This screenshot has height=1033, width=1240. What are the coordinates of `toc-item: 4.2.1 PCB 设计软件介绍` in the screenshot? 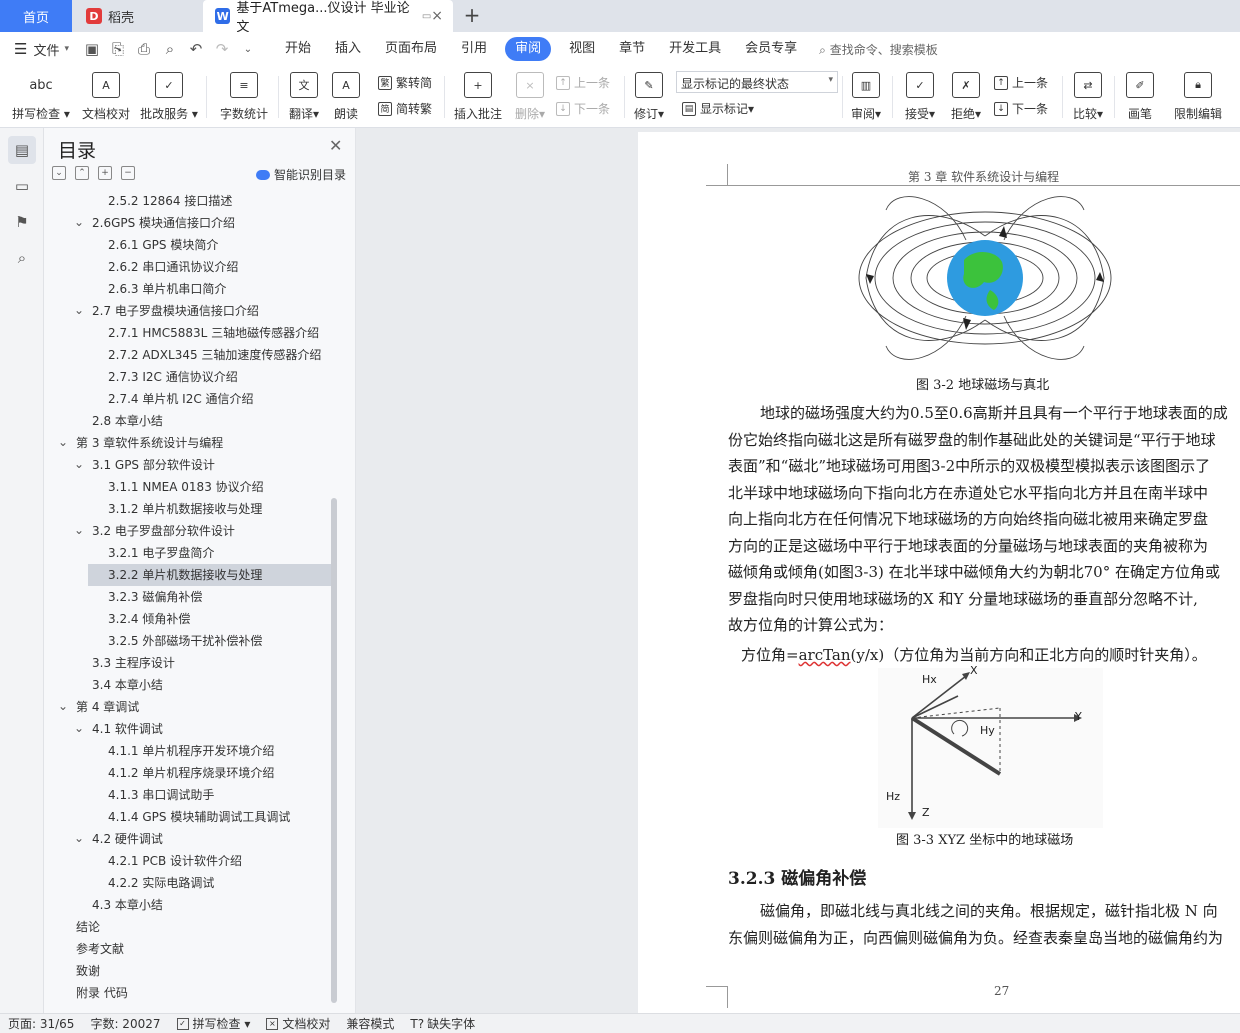 It's located at (221, 861).